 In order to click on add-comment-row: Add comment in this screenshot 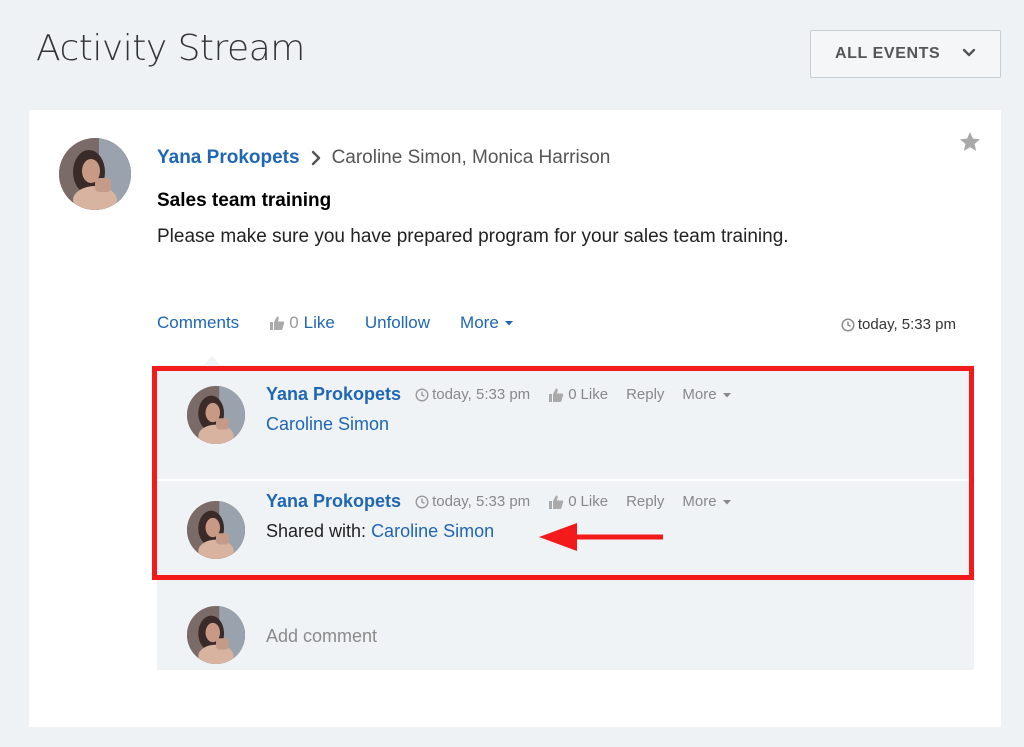, I will do `click(565, 631)`.